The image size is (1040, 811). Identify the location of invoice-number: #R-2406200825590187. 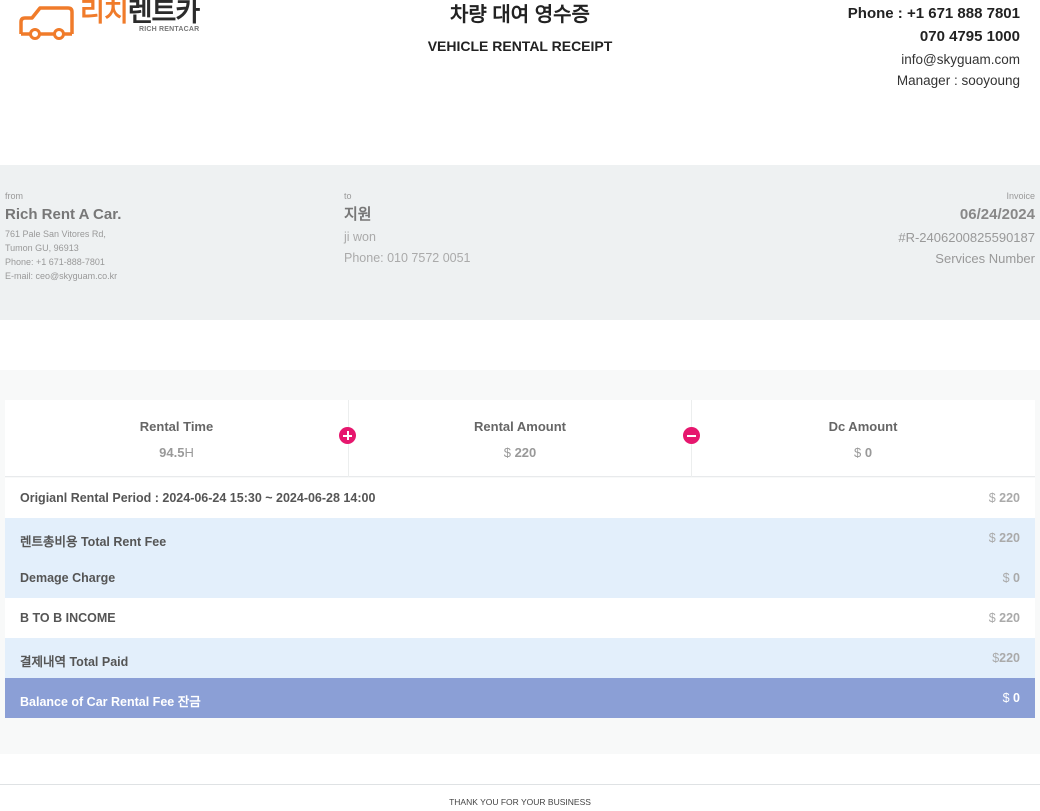
(966, 237).